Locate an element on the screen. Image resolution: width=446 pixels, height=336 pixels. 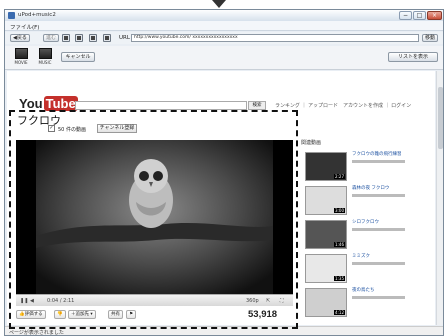
add-label: 追加先 is located at coordinates (82, 314).